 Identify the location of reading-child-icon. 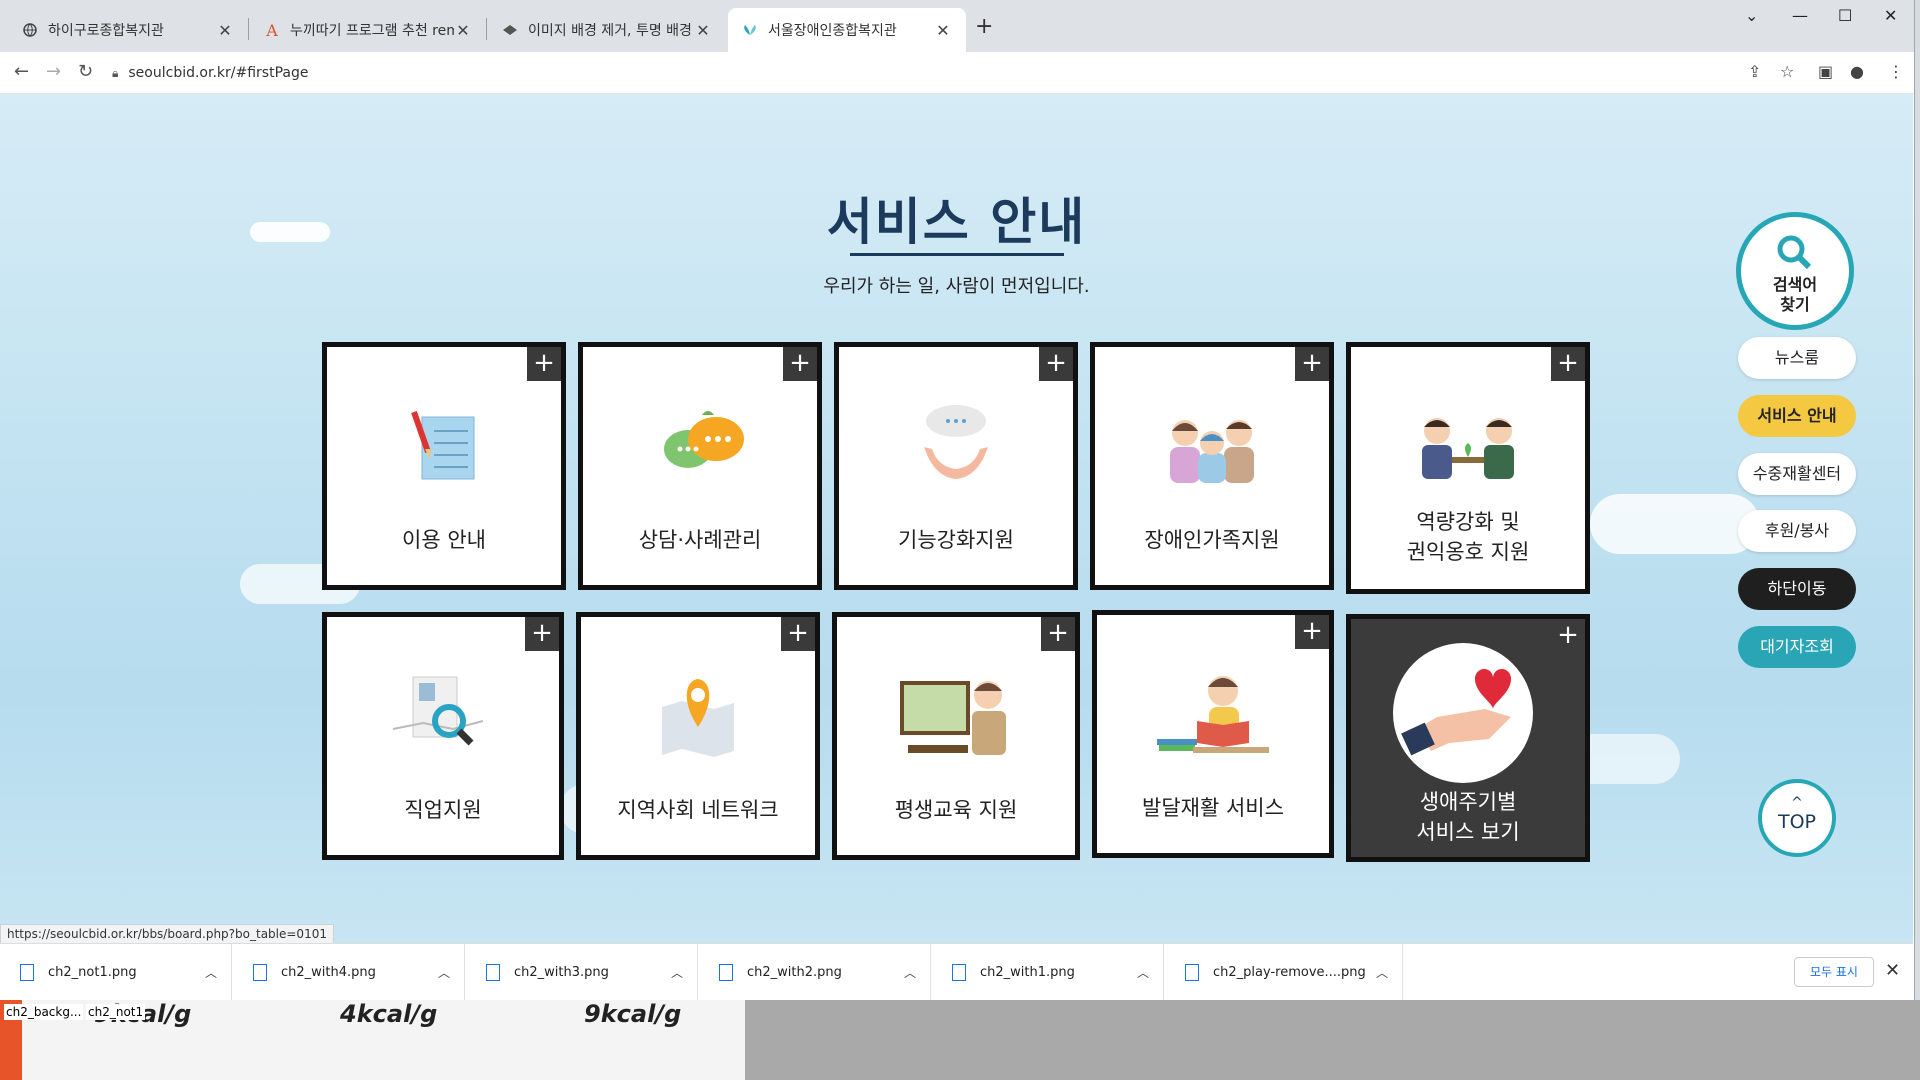
(1213, 714).